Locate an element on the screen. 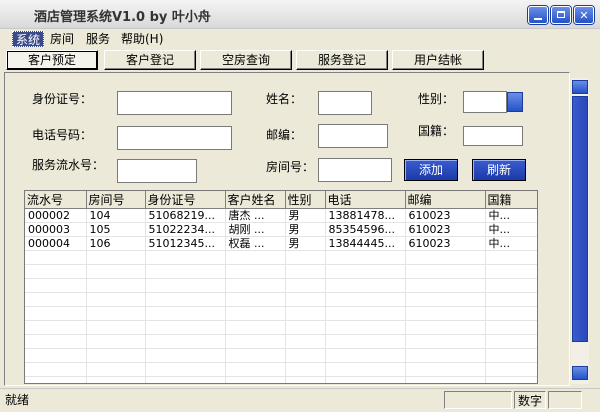  tab-customer-checkin: 客户登记 is located at coordinates (150, 60).